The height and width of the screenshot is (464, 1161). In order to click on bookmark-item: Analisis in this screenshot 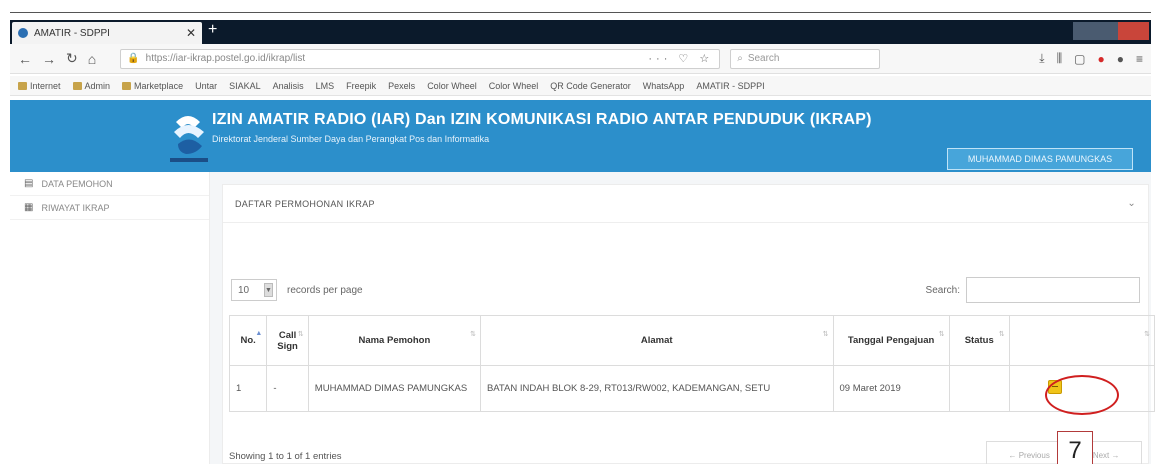, I will do `click(288, 86)`.